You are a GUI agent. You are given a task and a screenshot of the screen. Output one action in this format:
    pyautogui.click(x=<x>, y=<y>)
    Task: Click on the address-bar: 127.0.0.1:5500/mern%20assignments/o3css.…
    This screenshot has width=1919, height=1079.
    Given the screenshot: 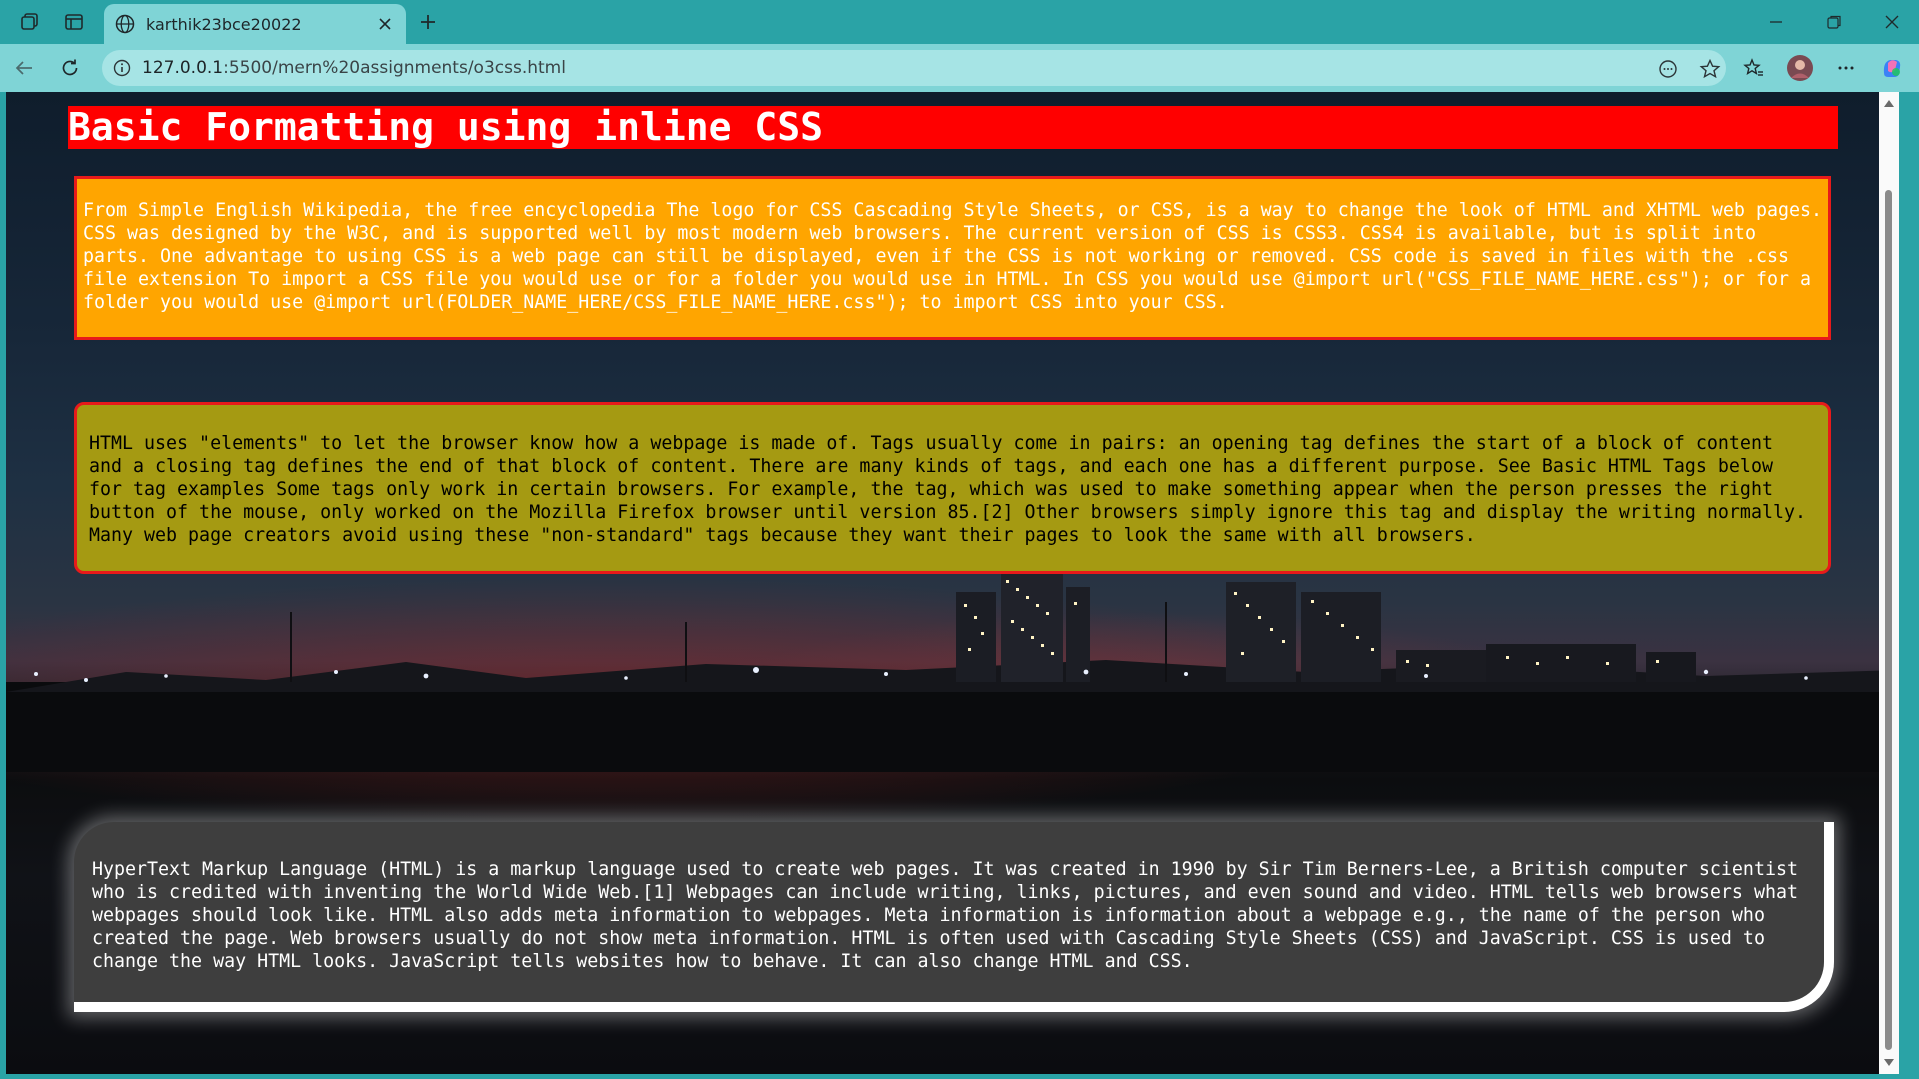 What is the action you would take?
    pyautogui.click(x=914, y=68)
    